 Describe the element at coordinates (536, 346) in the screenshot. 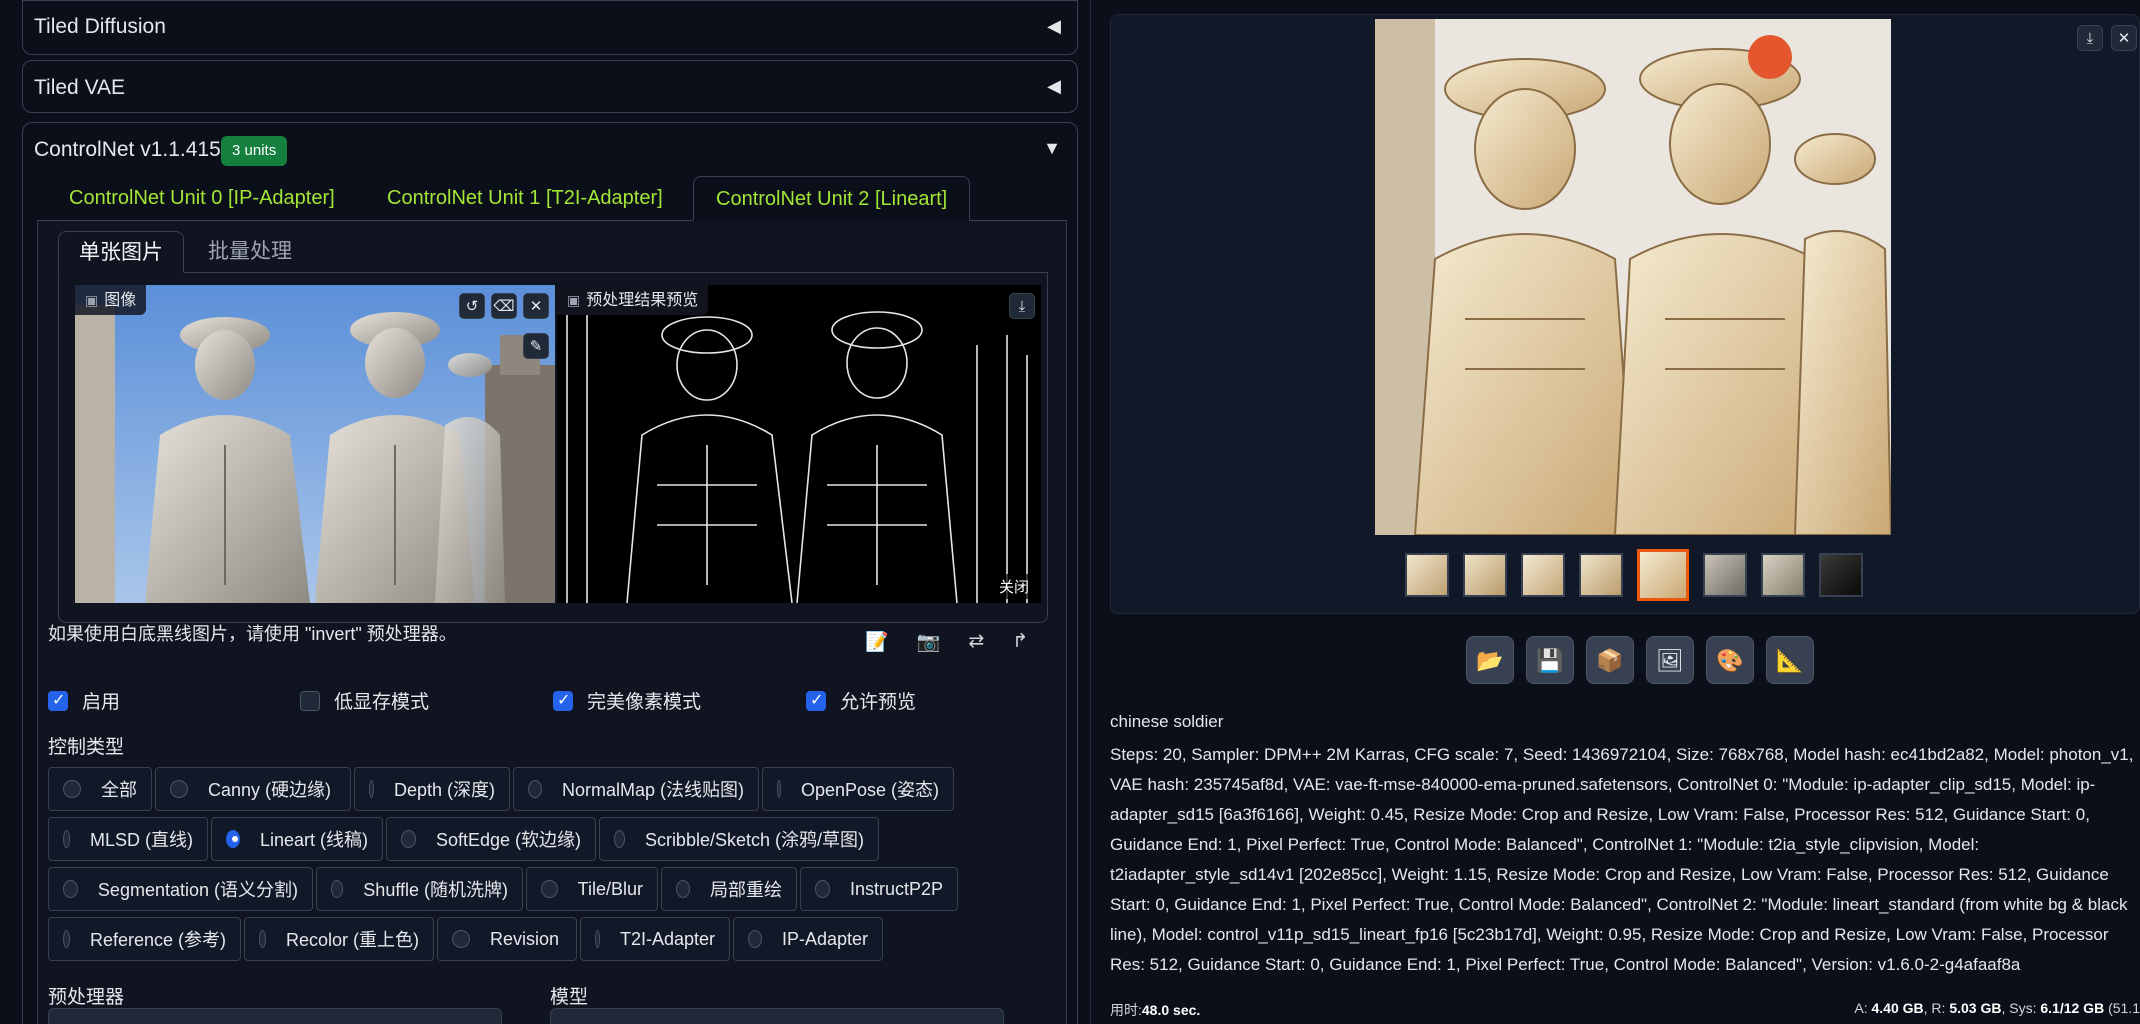

I see `brush-icon: ✎` at that location.